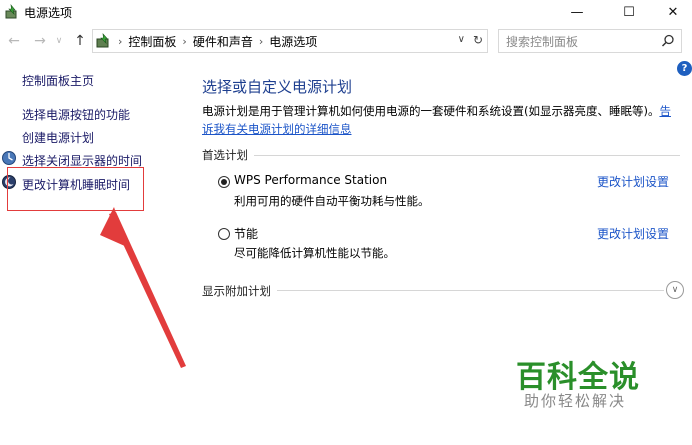 The height and width of the screenshot is (445, 692). Describe the element at coordinates (102, 40) in the screenshot. I see `control-panel-icon` at that location.